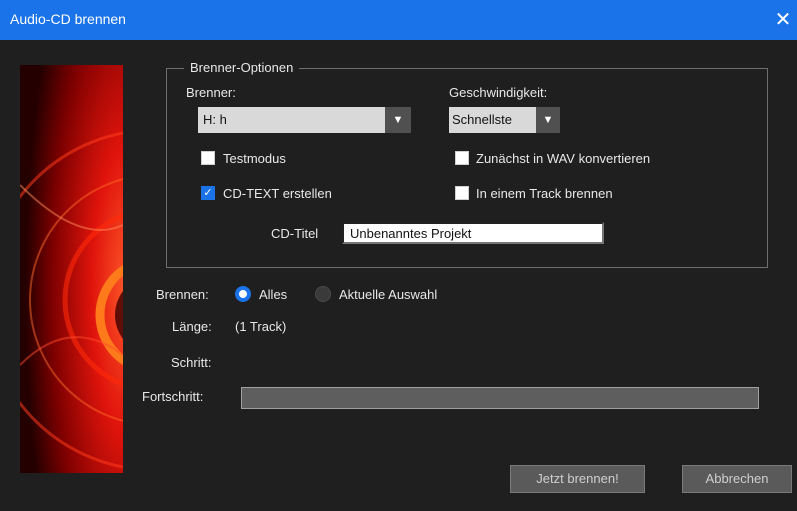 Image resolution: width=797 pixels, height=511 pixels. Describe the element at coordinates (462, 158) in the screenshot. I see `wav-convert-checkbox` at that location.